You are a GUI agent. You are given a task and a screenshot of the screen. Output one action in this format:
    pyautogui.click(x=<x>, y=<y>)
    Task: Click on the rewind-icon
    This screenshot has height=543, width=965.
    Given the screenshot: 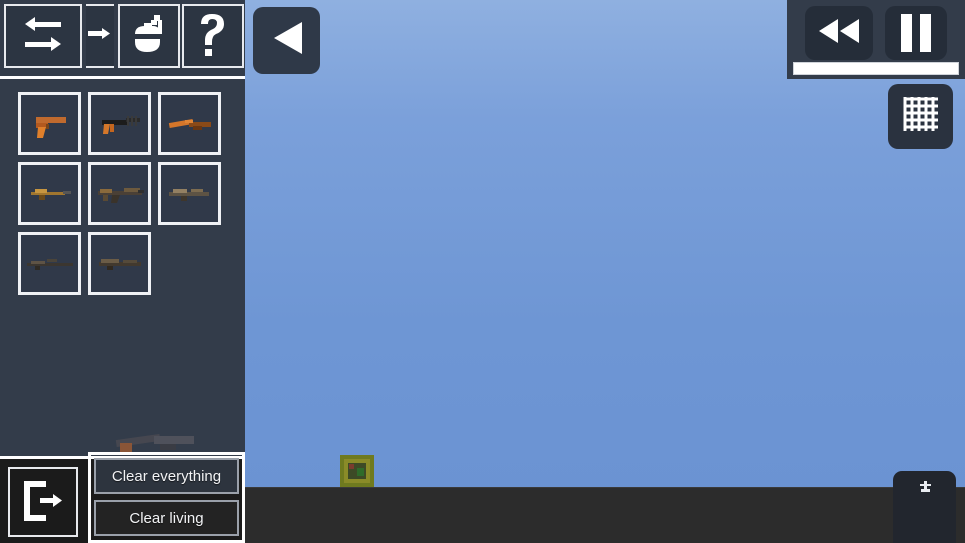 What is the action you would take?
    pyautogui.click(x=839, y=33)
    